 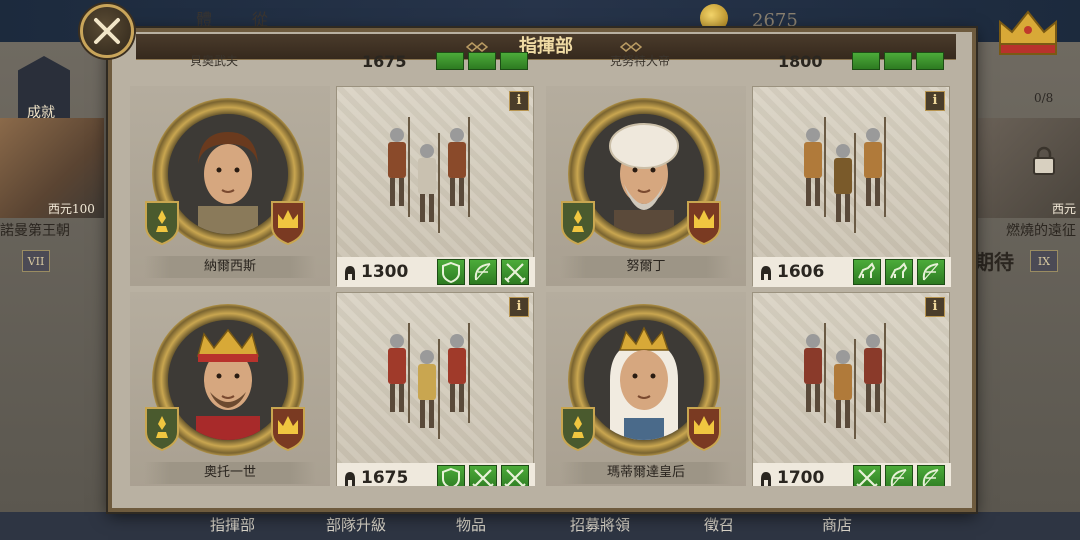 What do you see at coordinates (356, 524) in the screenshot?
I see `tab-troop-upgrade: 部隊升級` at bounding box center [356, 524].